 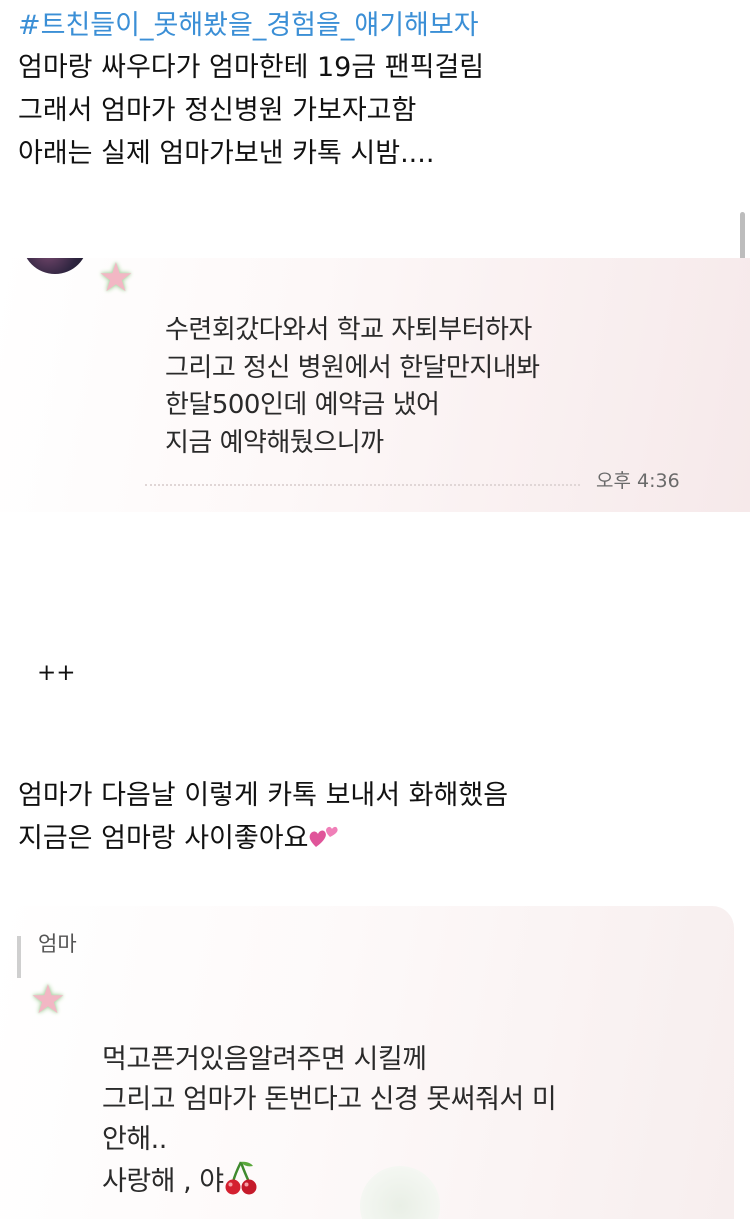 What do you see at coordinates (163, 1181) in the screenshot?
I see `chat-message-text: 사랑해 , 야` at bounding box center [163, 1181].